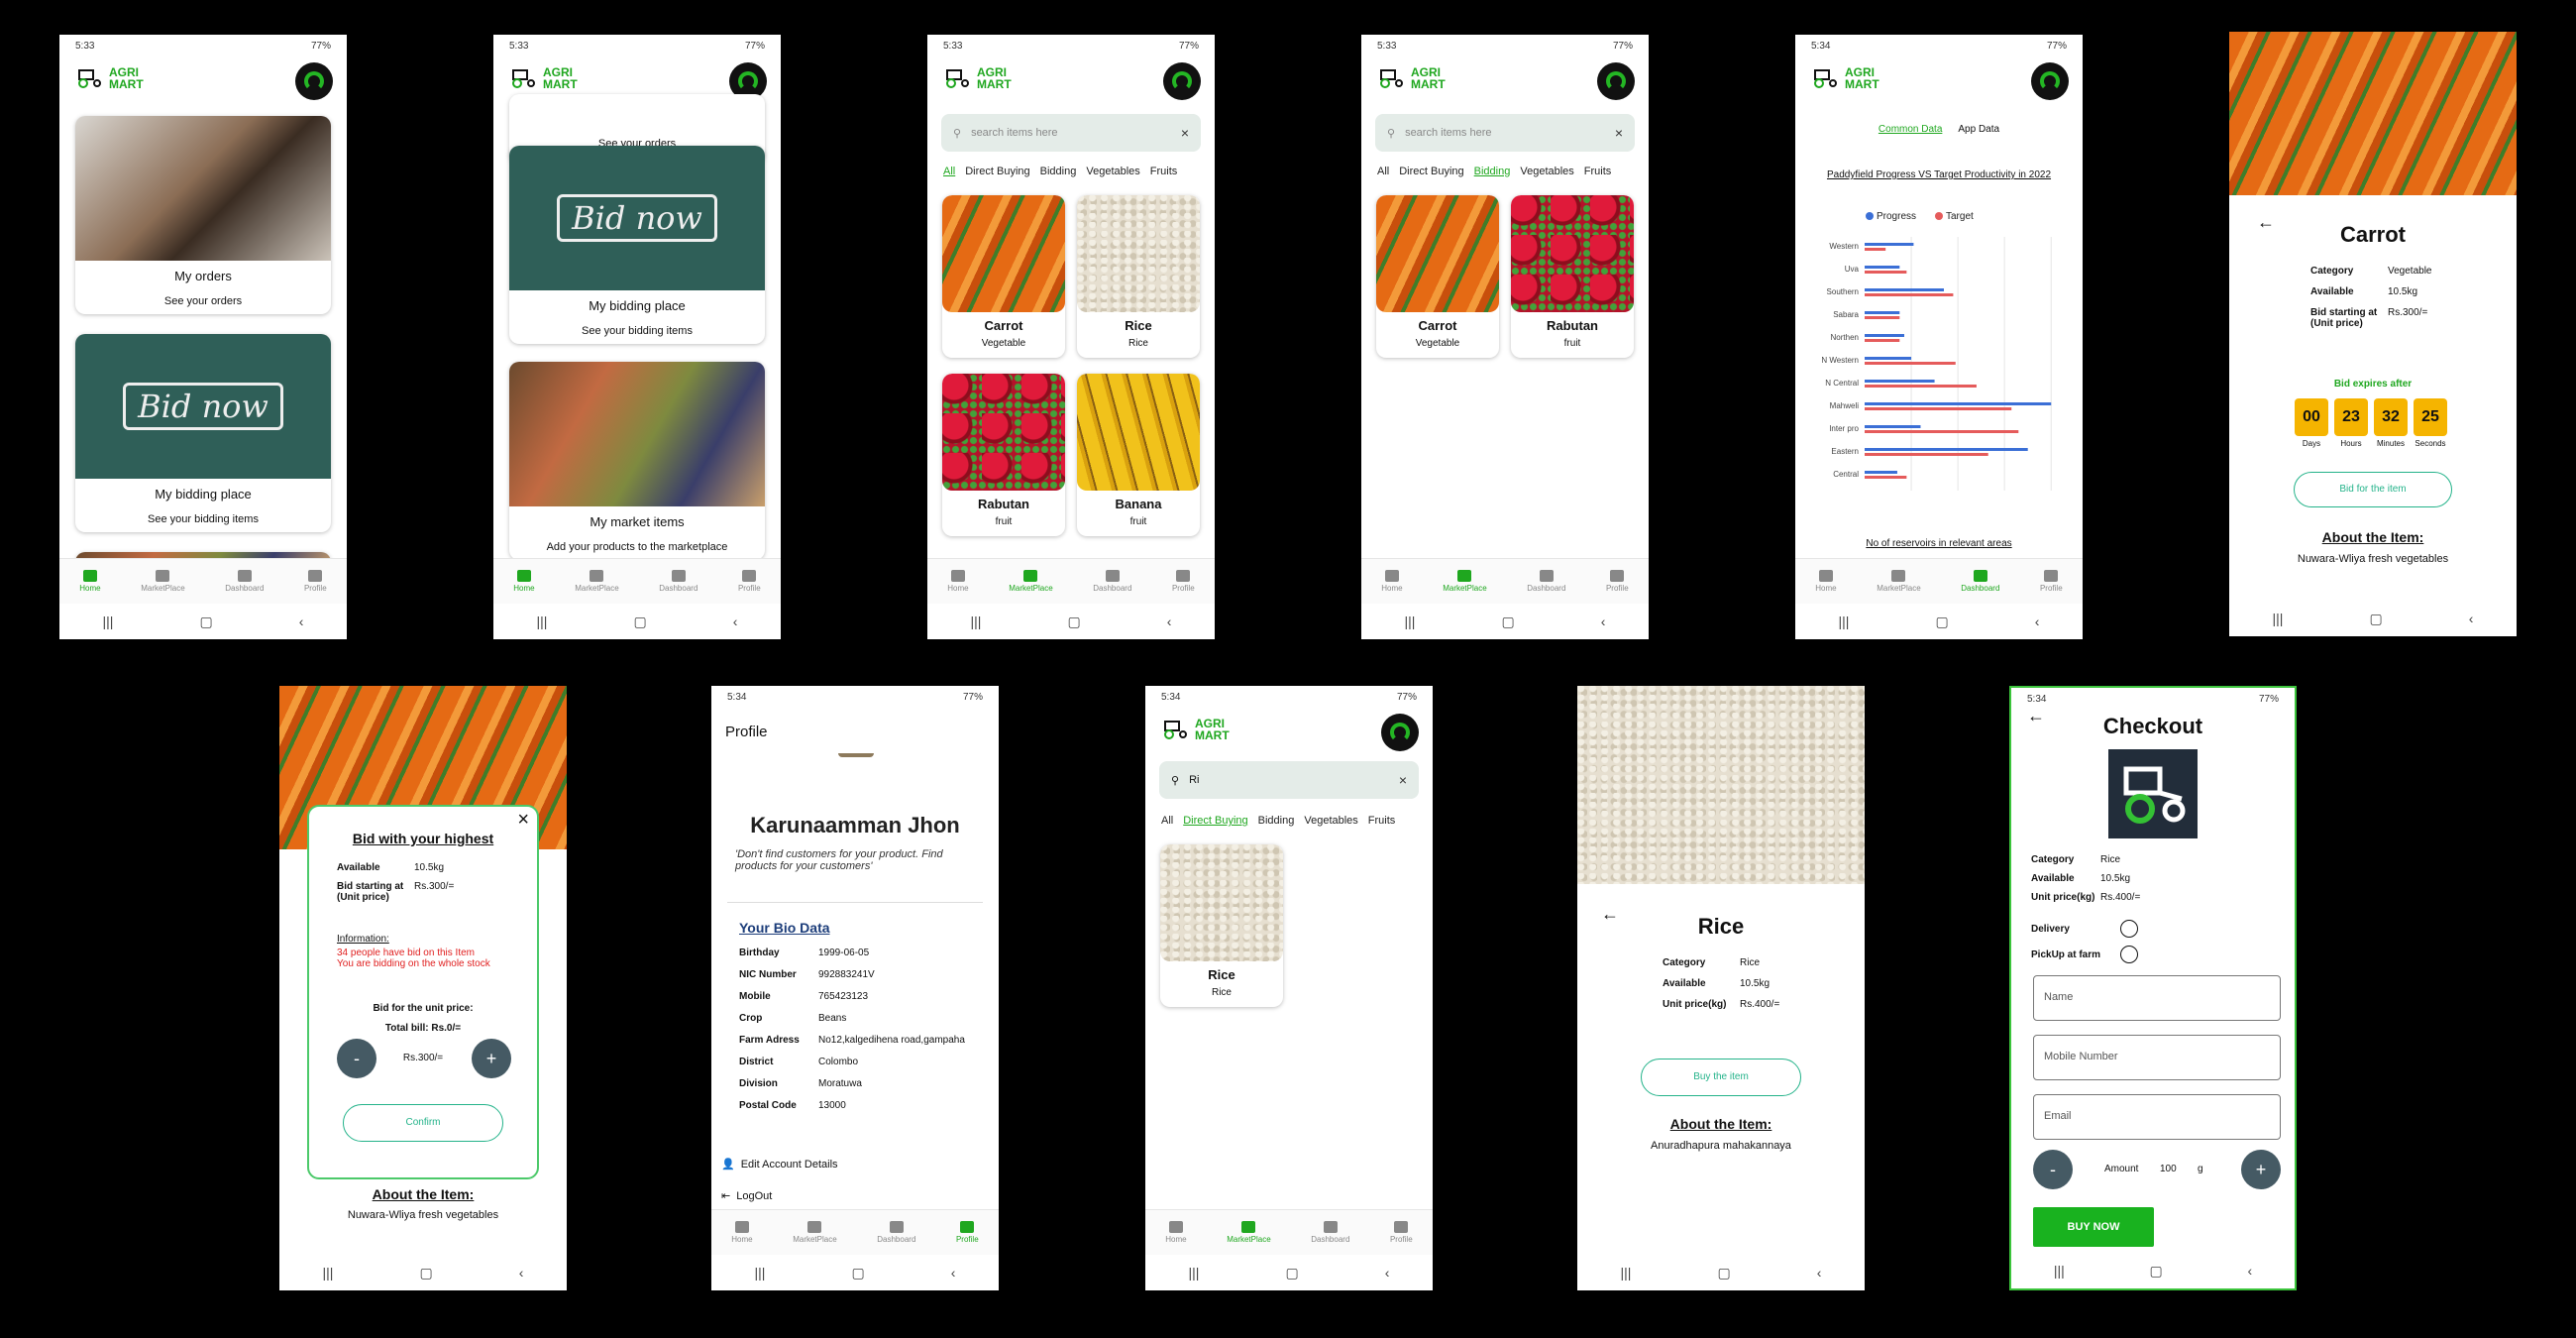  What do you see at coordinates (2157, 1058) in the screenshot?
I see `mobile-field: Mobile Number` at bounding box center [2157, 1058].